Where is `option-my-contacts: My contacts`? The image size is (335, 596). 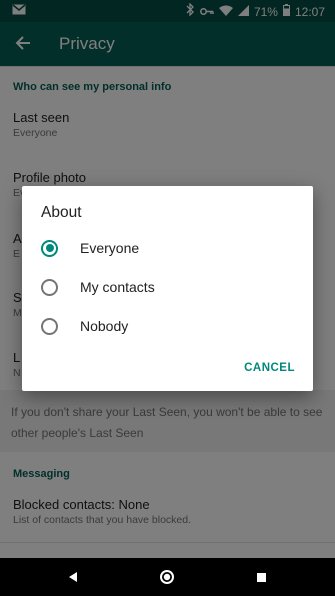
option-my-contacts: My contacts is located at coordinates (166, 287).